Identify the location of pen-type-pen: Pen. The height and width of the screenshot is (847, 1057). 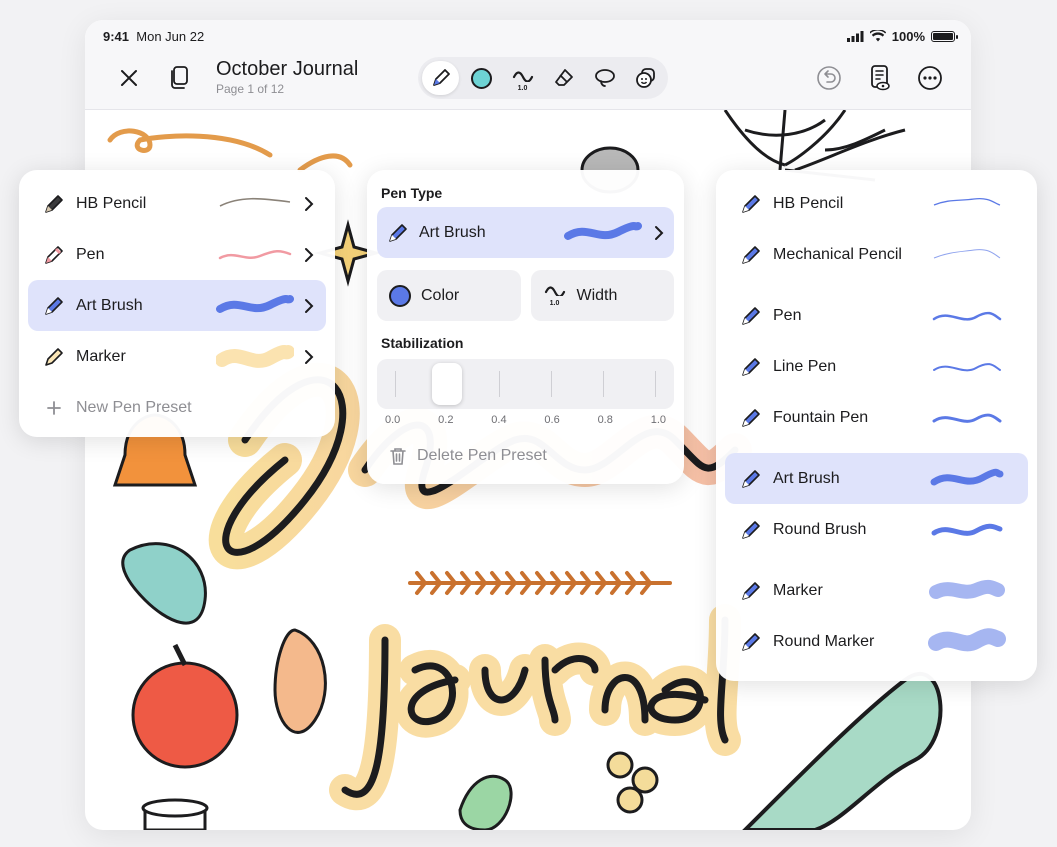
(876, 315).